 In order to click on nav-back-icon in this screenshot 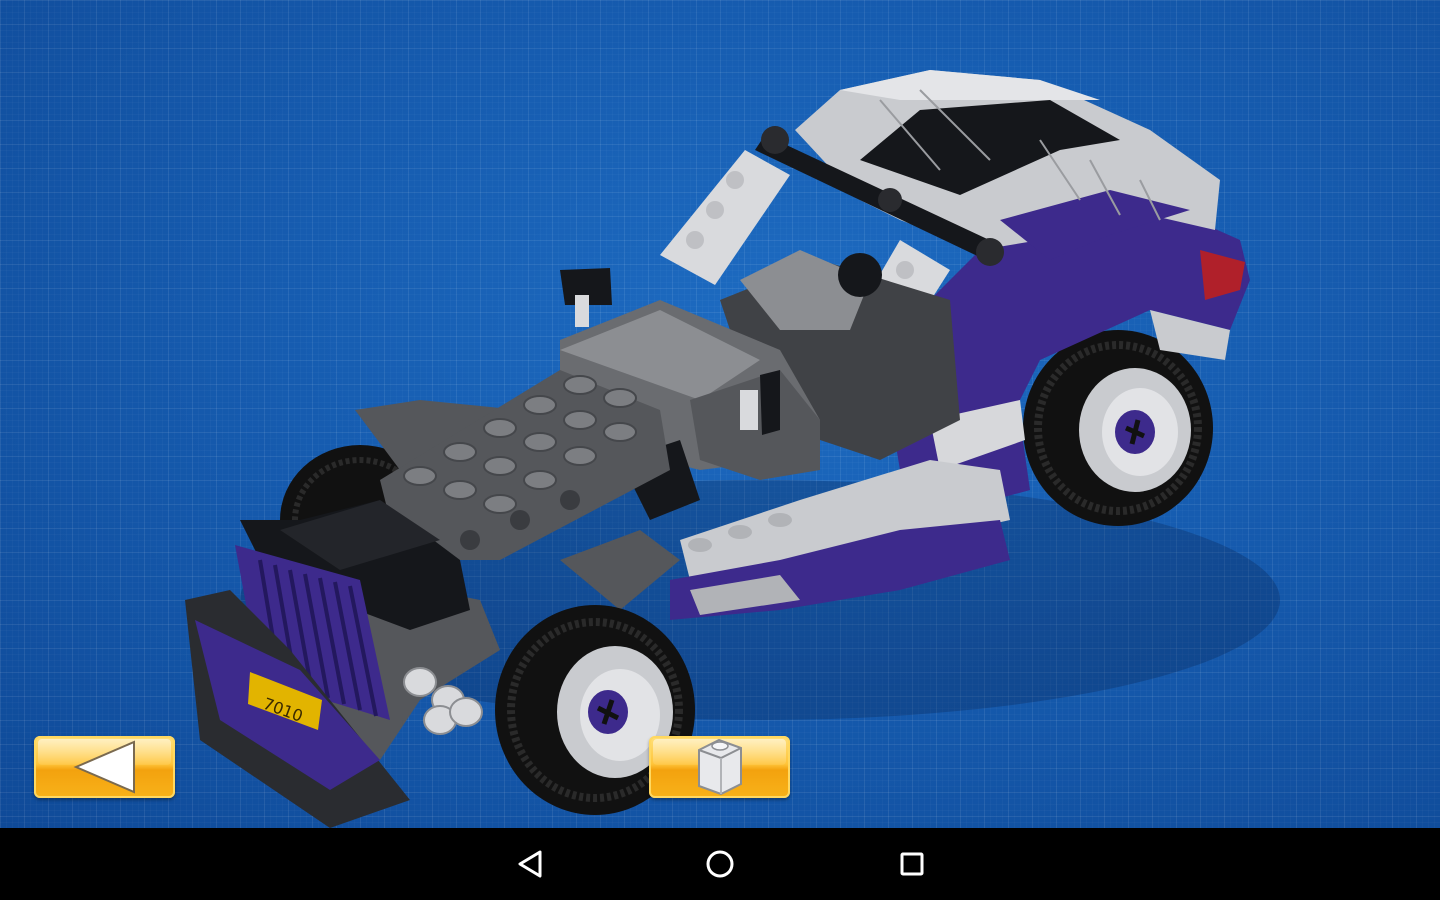, I will do `click(530, 864)`.